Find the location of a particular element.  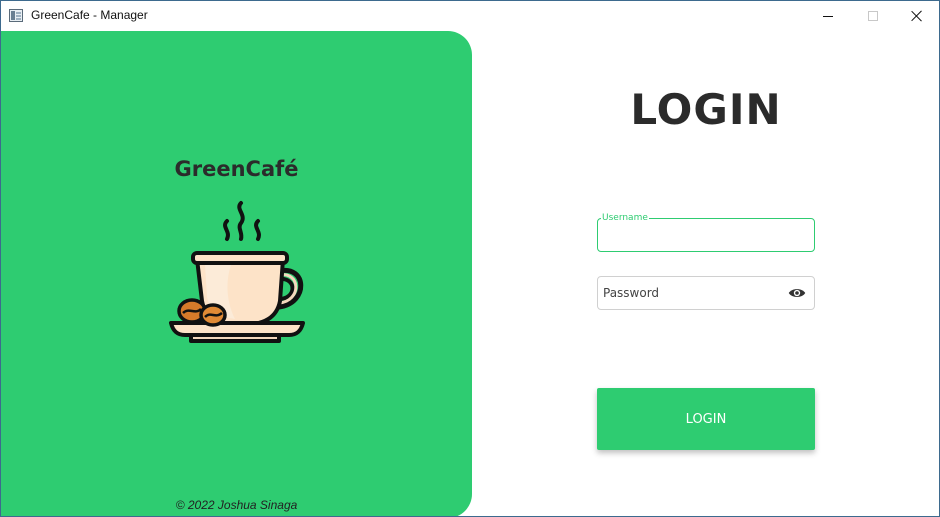

close-button is located at coordinates (916, 16).